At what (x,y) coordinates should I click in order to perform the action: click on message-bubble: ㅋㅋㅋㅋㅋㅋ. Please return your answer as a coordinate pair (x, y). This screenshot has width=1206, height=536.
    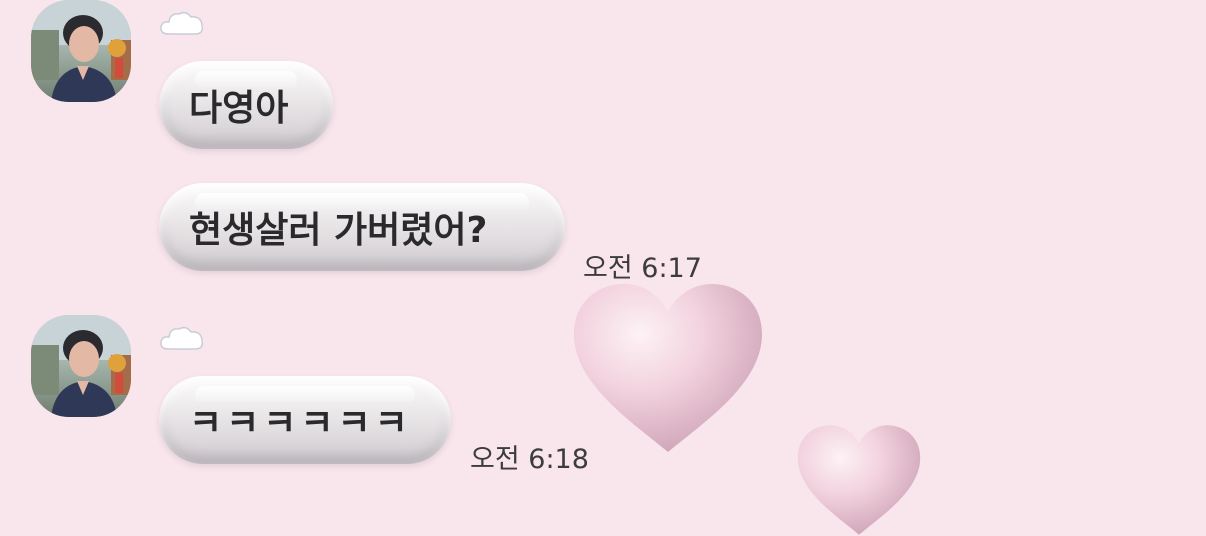
    Looking at the image, I should click on (305, 420).